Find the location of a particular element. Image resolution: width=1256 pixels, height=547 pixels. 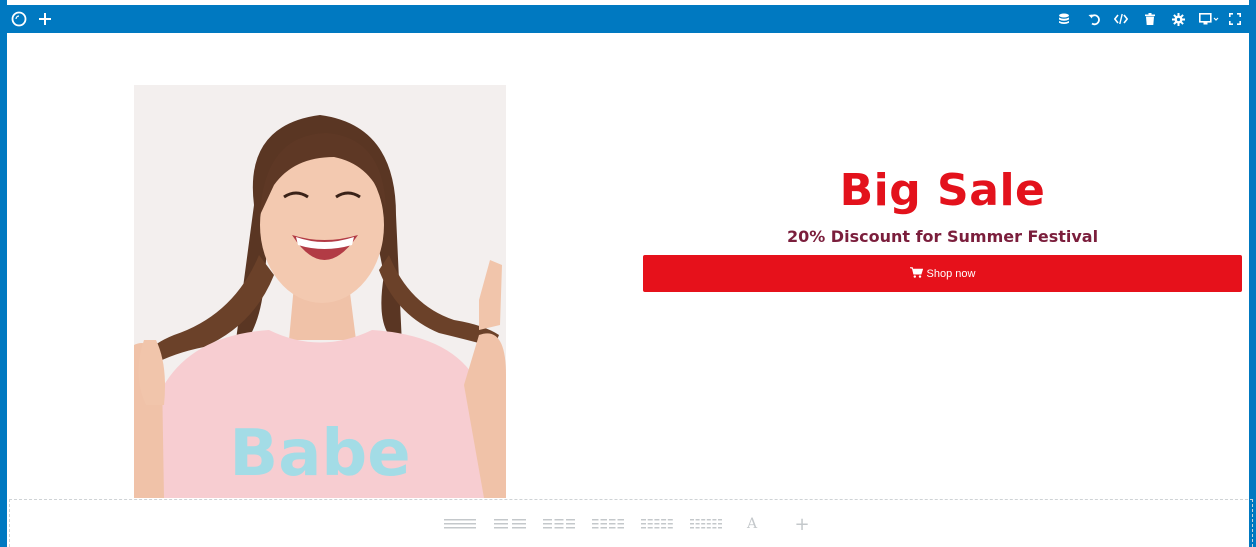

database-icon is located at coordinates (1064, 19).